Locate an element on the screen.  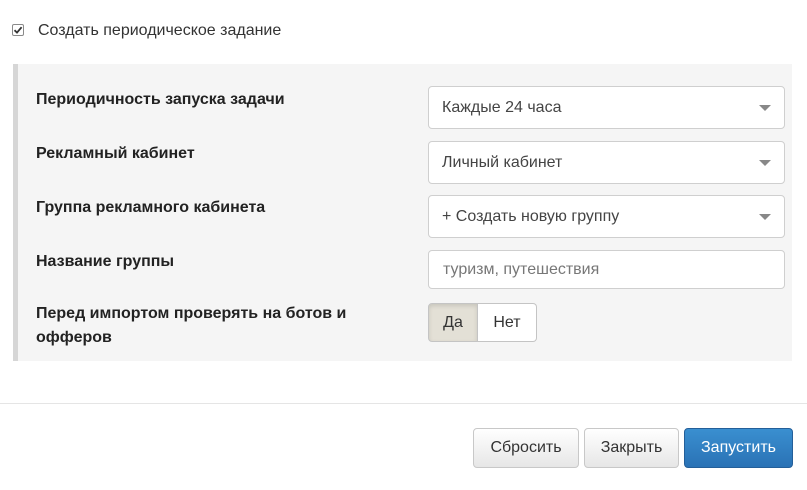
account-group-select: + Создать новую группу is located at coordinates (606, 216).